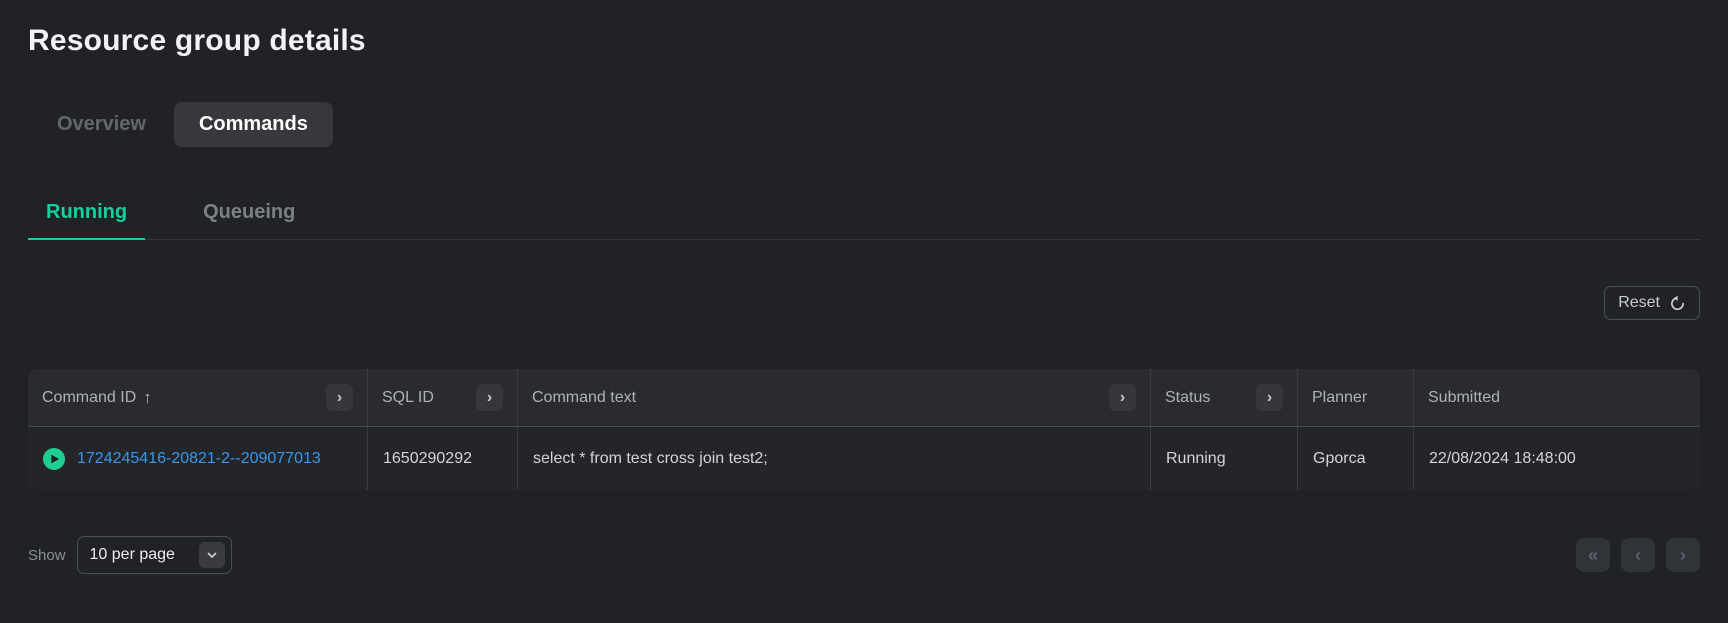  I want to click on subtab-queueing: Queueing, so click(249, 220).